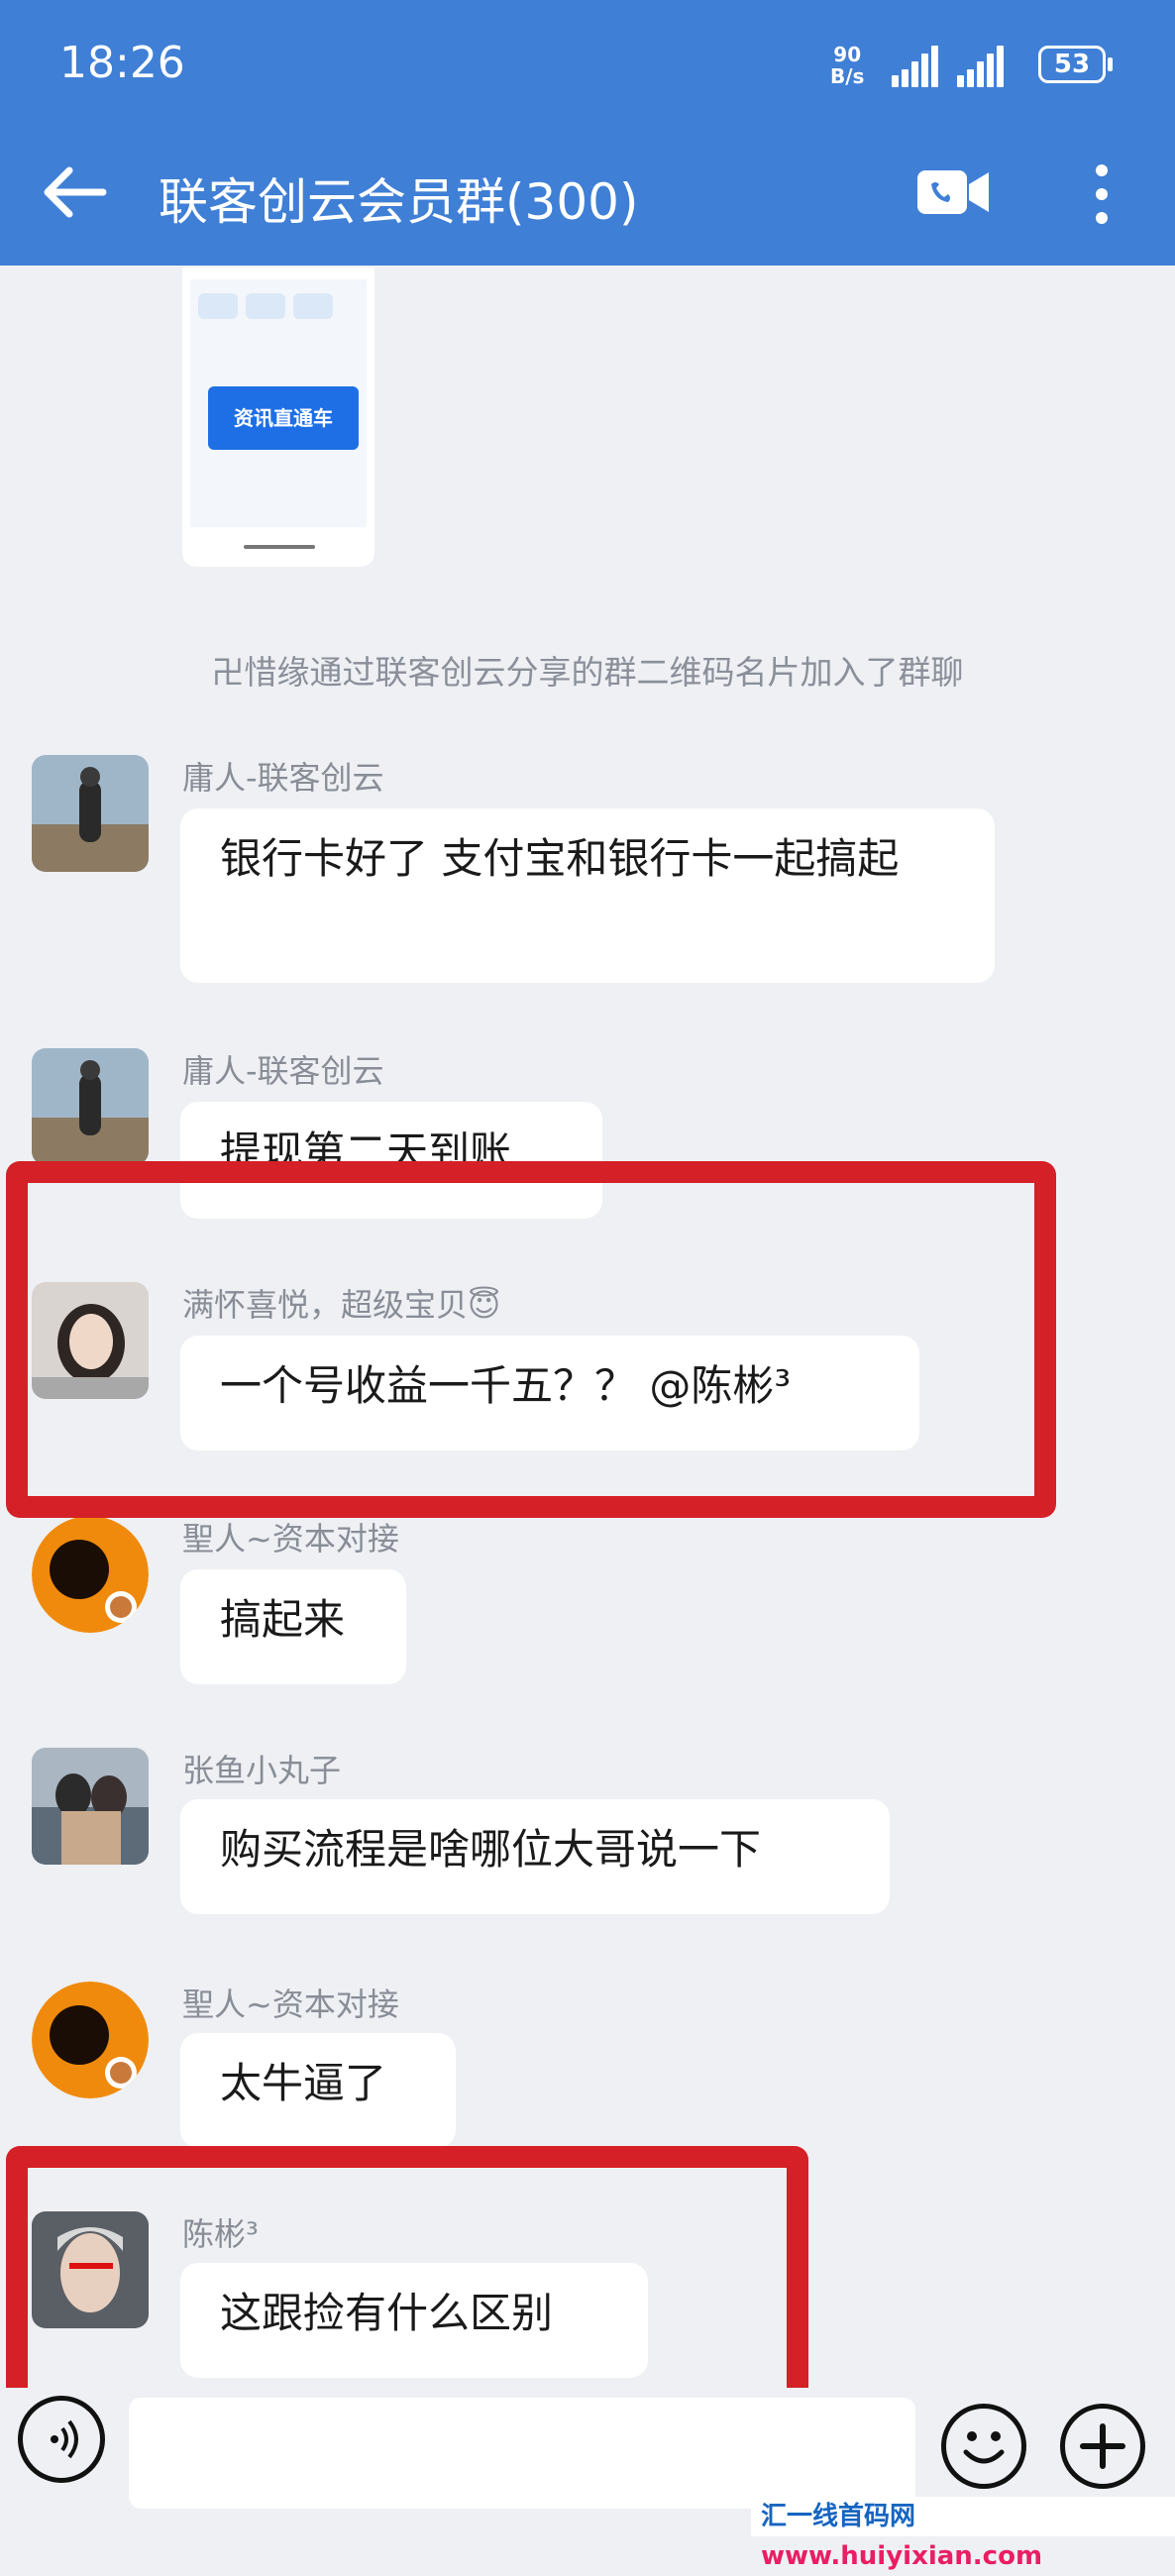  I want to click on voice-icon, so click(61, 2439).